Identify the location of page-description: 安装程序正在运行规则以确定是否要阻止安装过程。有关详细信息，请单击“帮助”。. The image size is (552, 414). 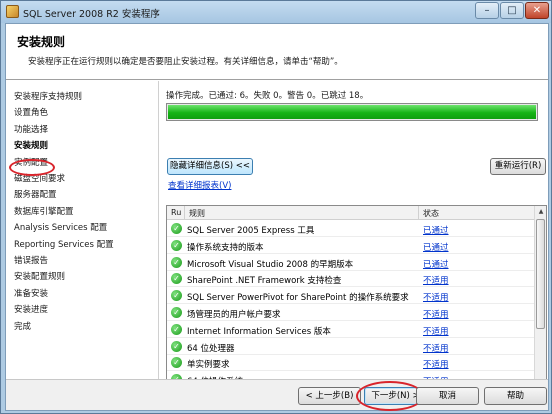
(185, 62).